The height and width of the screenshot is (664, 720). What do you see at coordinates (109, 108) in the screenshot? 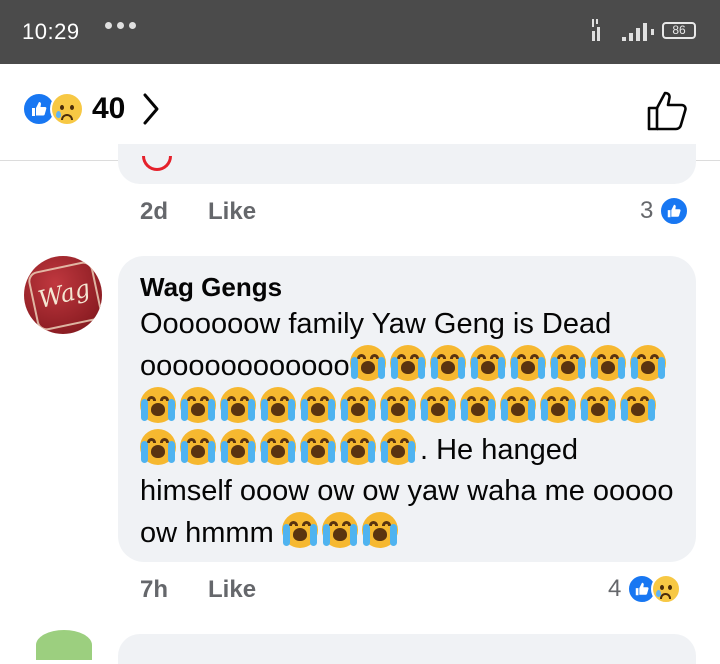
I see `reaction-count: 40` at bounding box center [109, 108].